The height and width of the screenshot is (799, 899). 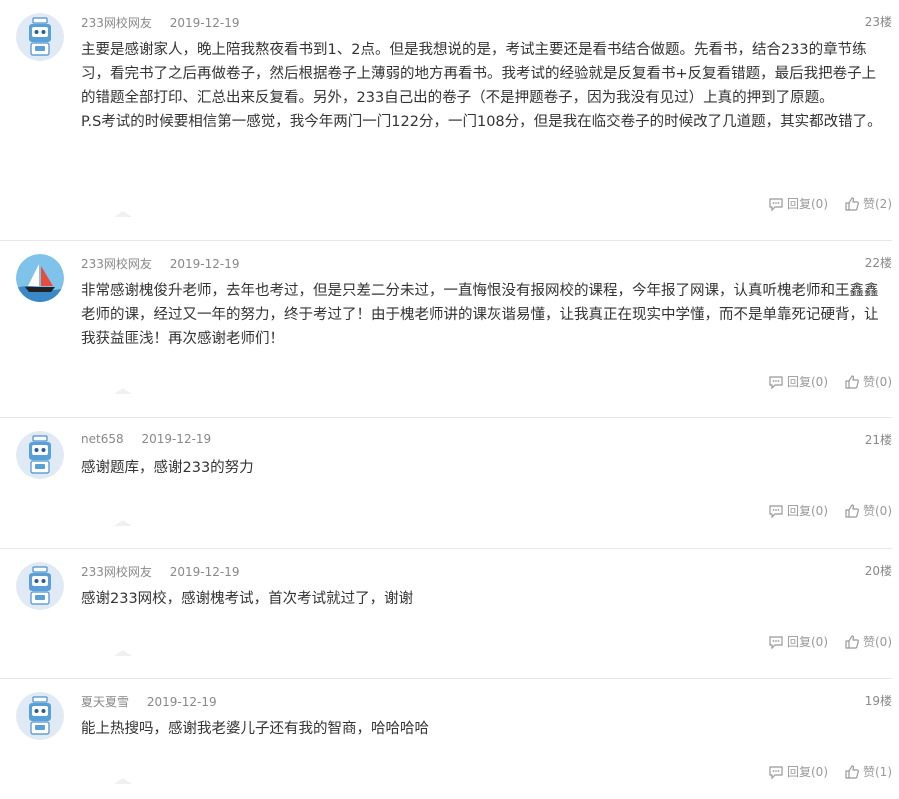 I want to click on like-label: 赞(1), so click(x=877, y=772).